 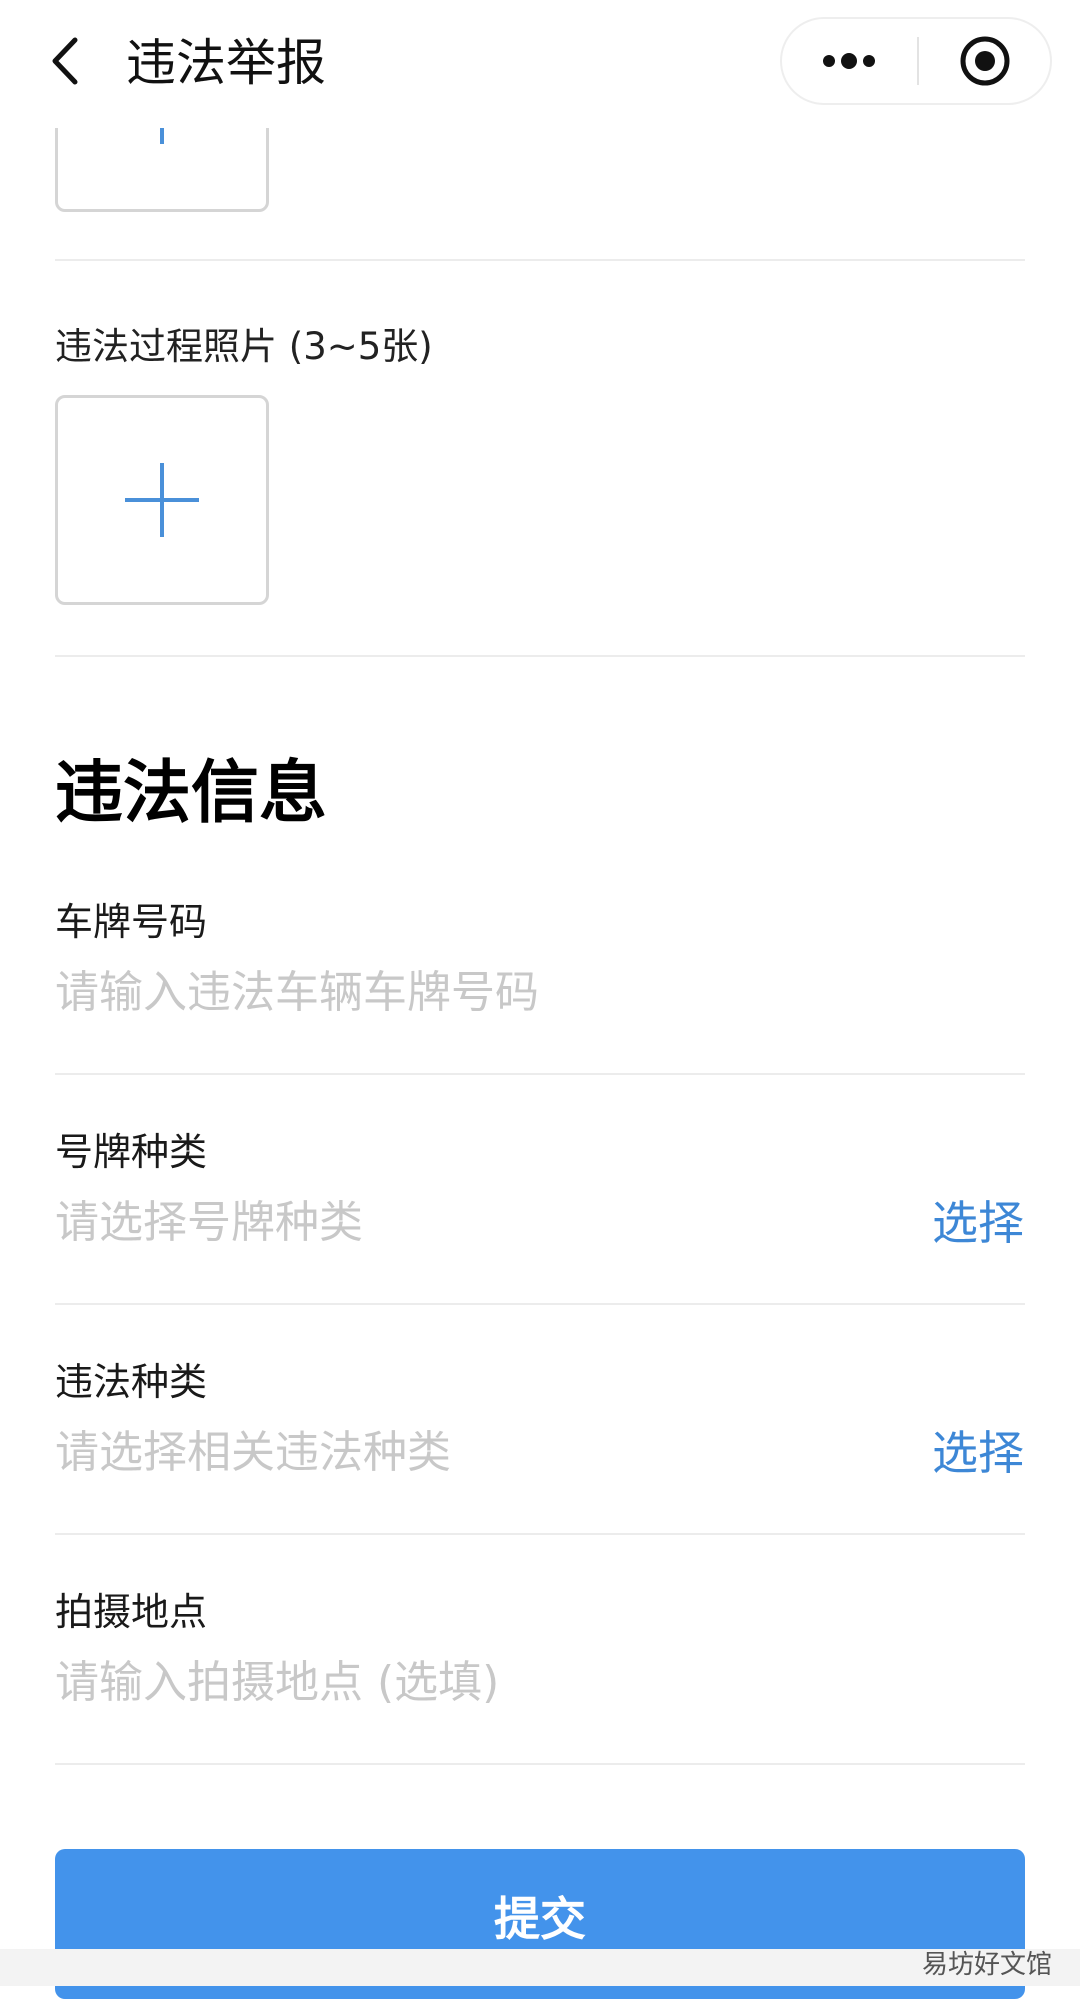 I want to click on plate-number-label: 车牌号码, so click(x=131, y=922).